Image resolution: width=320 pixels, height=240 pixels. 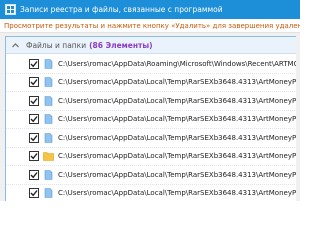 I want to click on group-header-files-folders: Файлы и папки (86 Элементы), so click(x=153, y=45).